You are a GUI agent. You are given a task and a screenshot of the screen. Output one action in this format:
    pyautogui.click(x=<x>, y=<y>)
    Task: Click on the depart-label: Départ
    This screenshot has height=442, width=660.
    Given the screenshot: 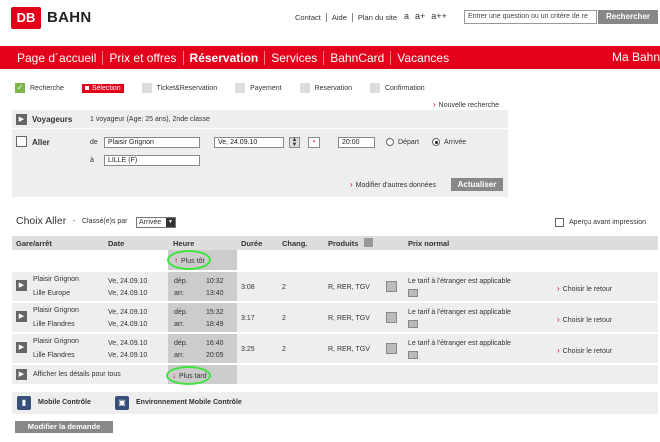 What is the action you would take?
    pyautogui.click(x=409, y=142)
    